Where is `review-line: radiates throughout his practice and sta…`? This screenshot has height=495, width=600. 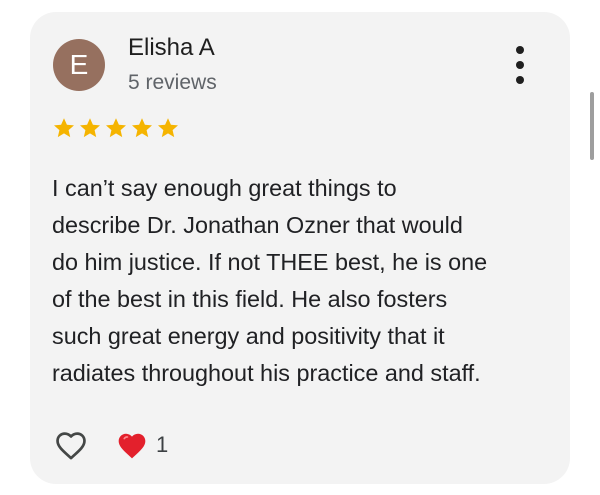 review-line: radiates throughout his practice and sta… is located at coordinates (266, 373).